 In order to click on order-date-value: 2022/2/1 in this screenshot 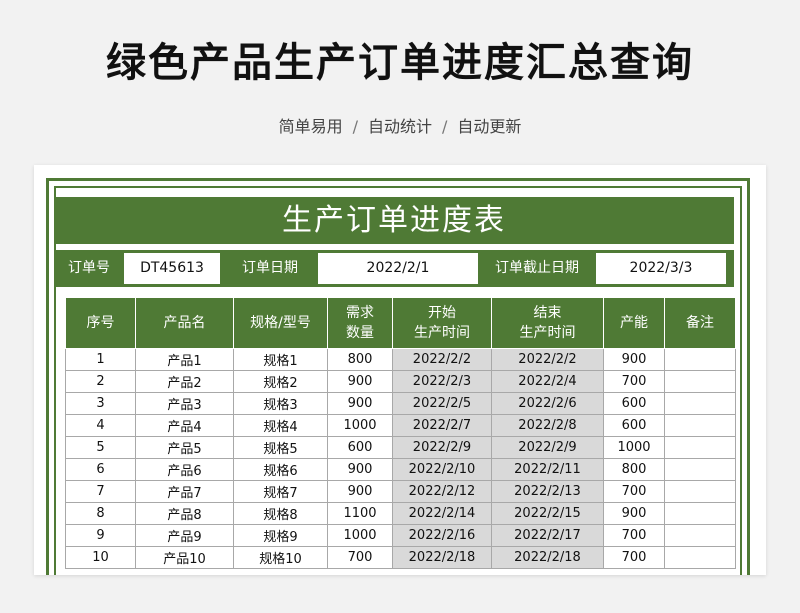, I will do `click(398, 268)`.